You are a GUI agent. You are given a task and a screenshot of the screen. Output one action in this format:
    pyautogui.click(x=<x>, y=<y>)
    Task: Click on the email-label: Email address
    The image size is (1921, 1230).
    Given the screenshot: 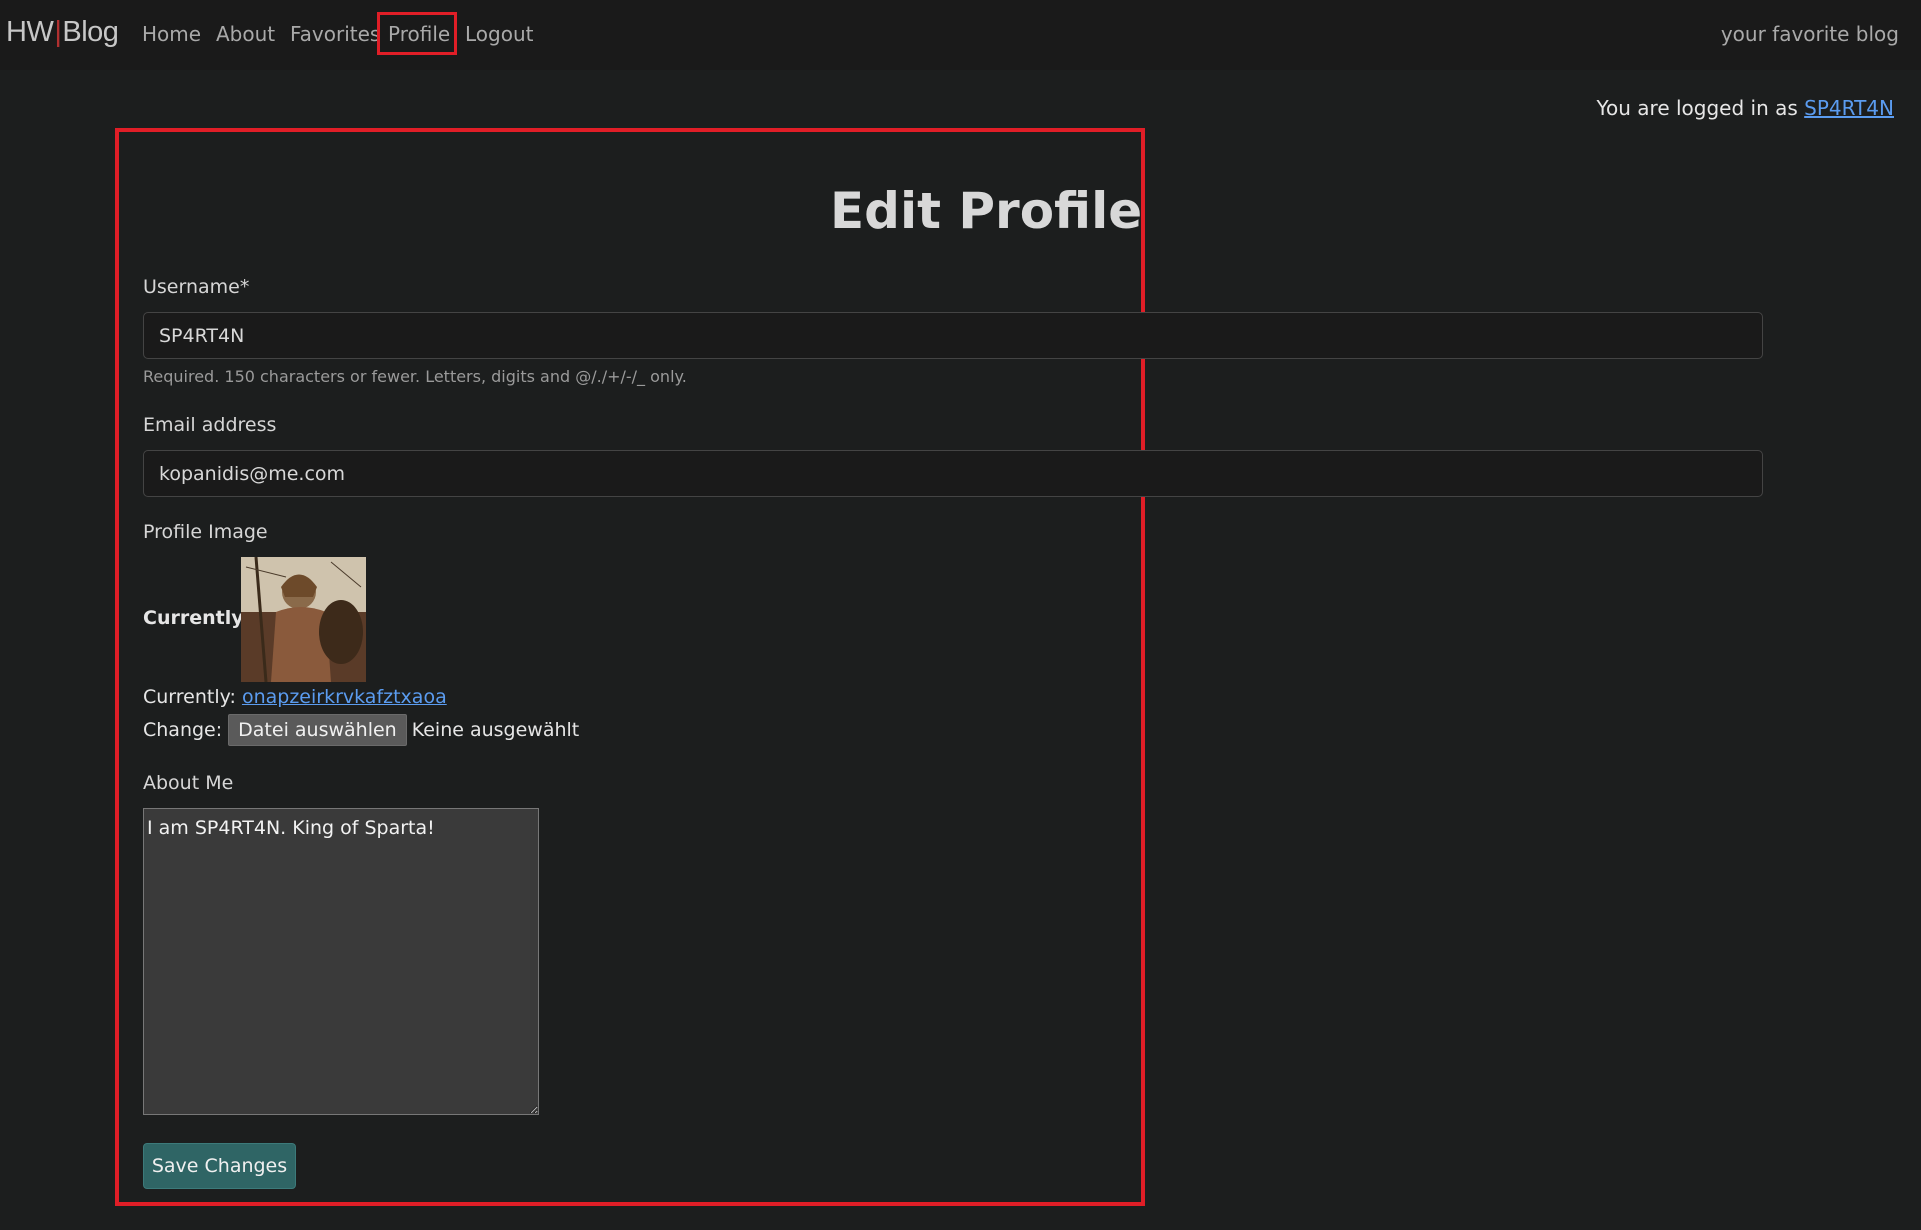 What is the action you would take?
    pyautogui.click(x=210, y=425)
    